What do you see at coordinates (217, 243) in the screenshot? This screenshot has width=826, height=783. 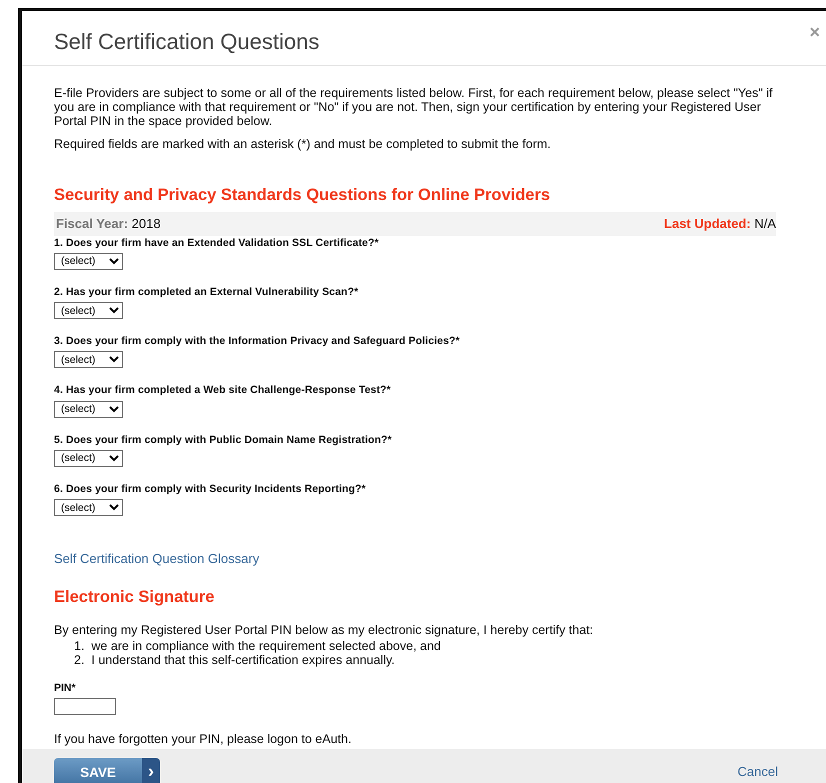 I see `question-label: 1. Does your firm have an Extended Validation SSL Certificate?*` at bounding box center [217, 243].